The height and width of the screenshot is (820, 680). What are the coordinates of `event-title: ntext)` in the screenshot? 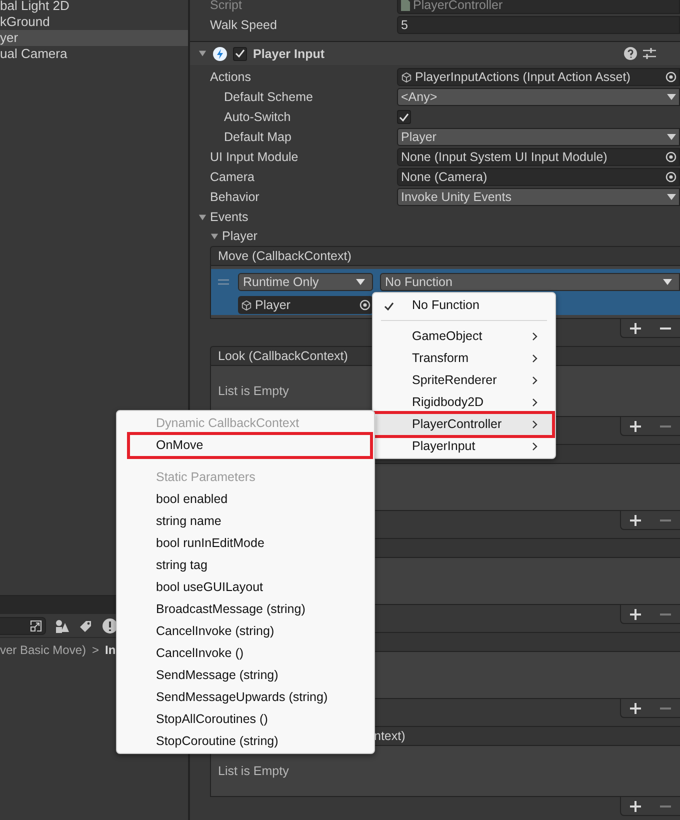 It's located at (390, 736).